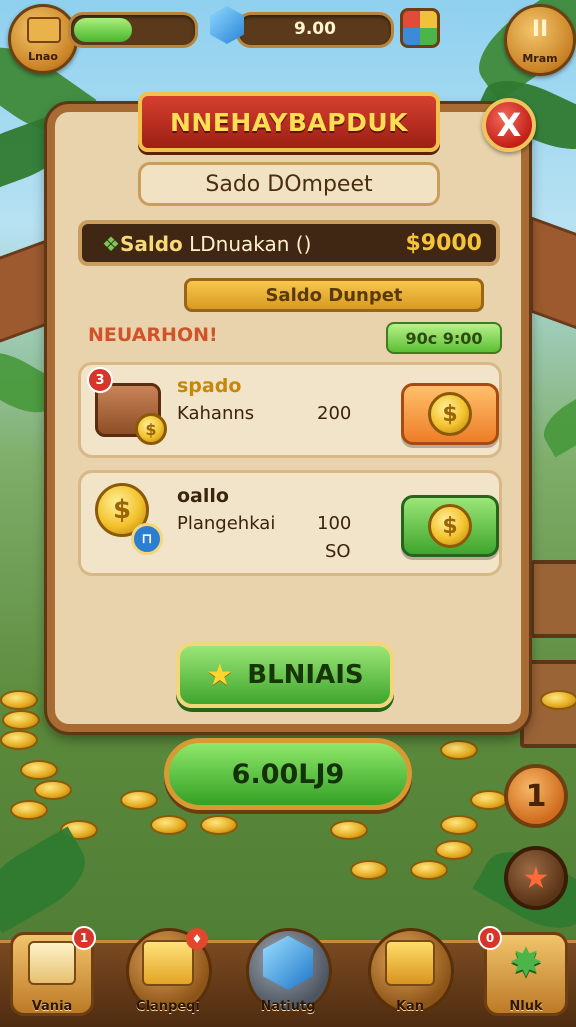 This screenshot has width=576, height=1027. I want to click on map-icon, so click(420, 28).